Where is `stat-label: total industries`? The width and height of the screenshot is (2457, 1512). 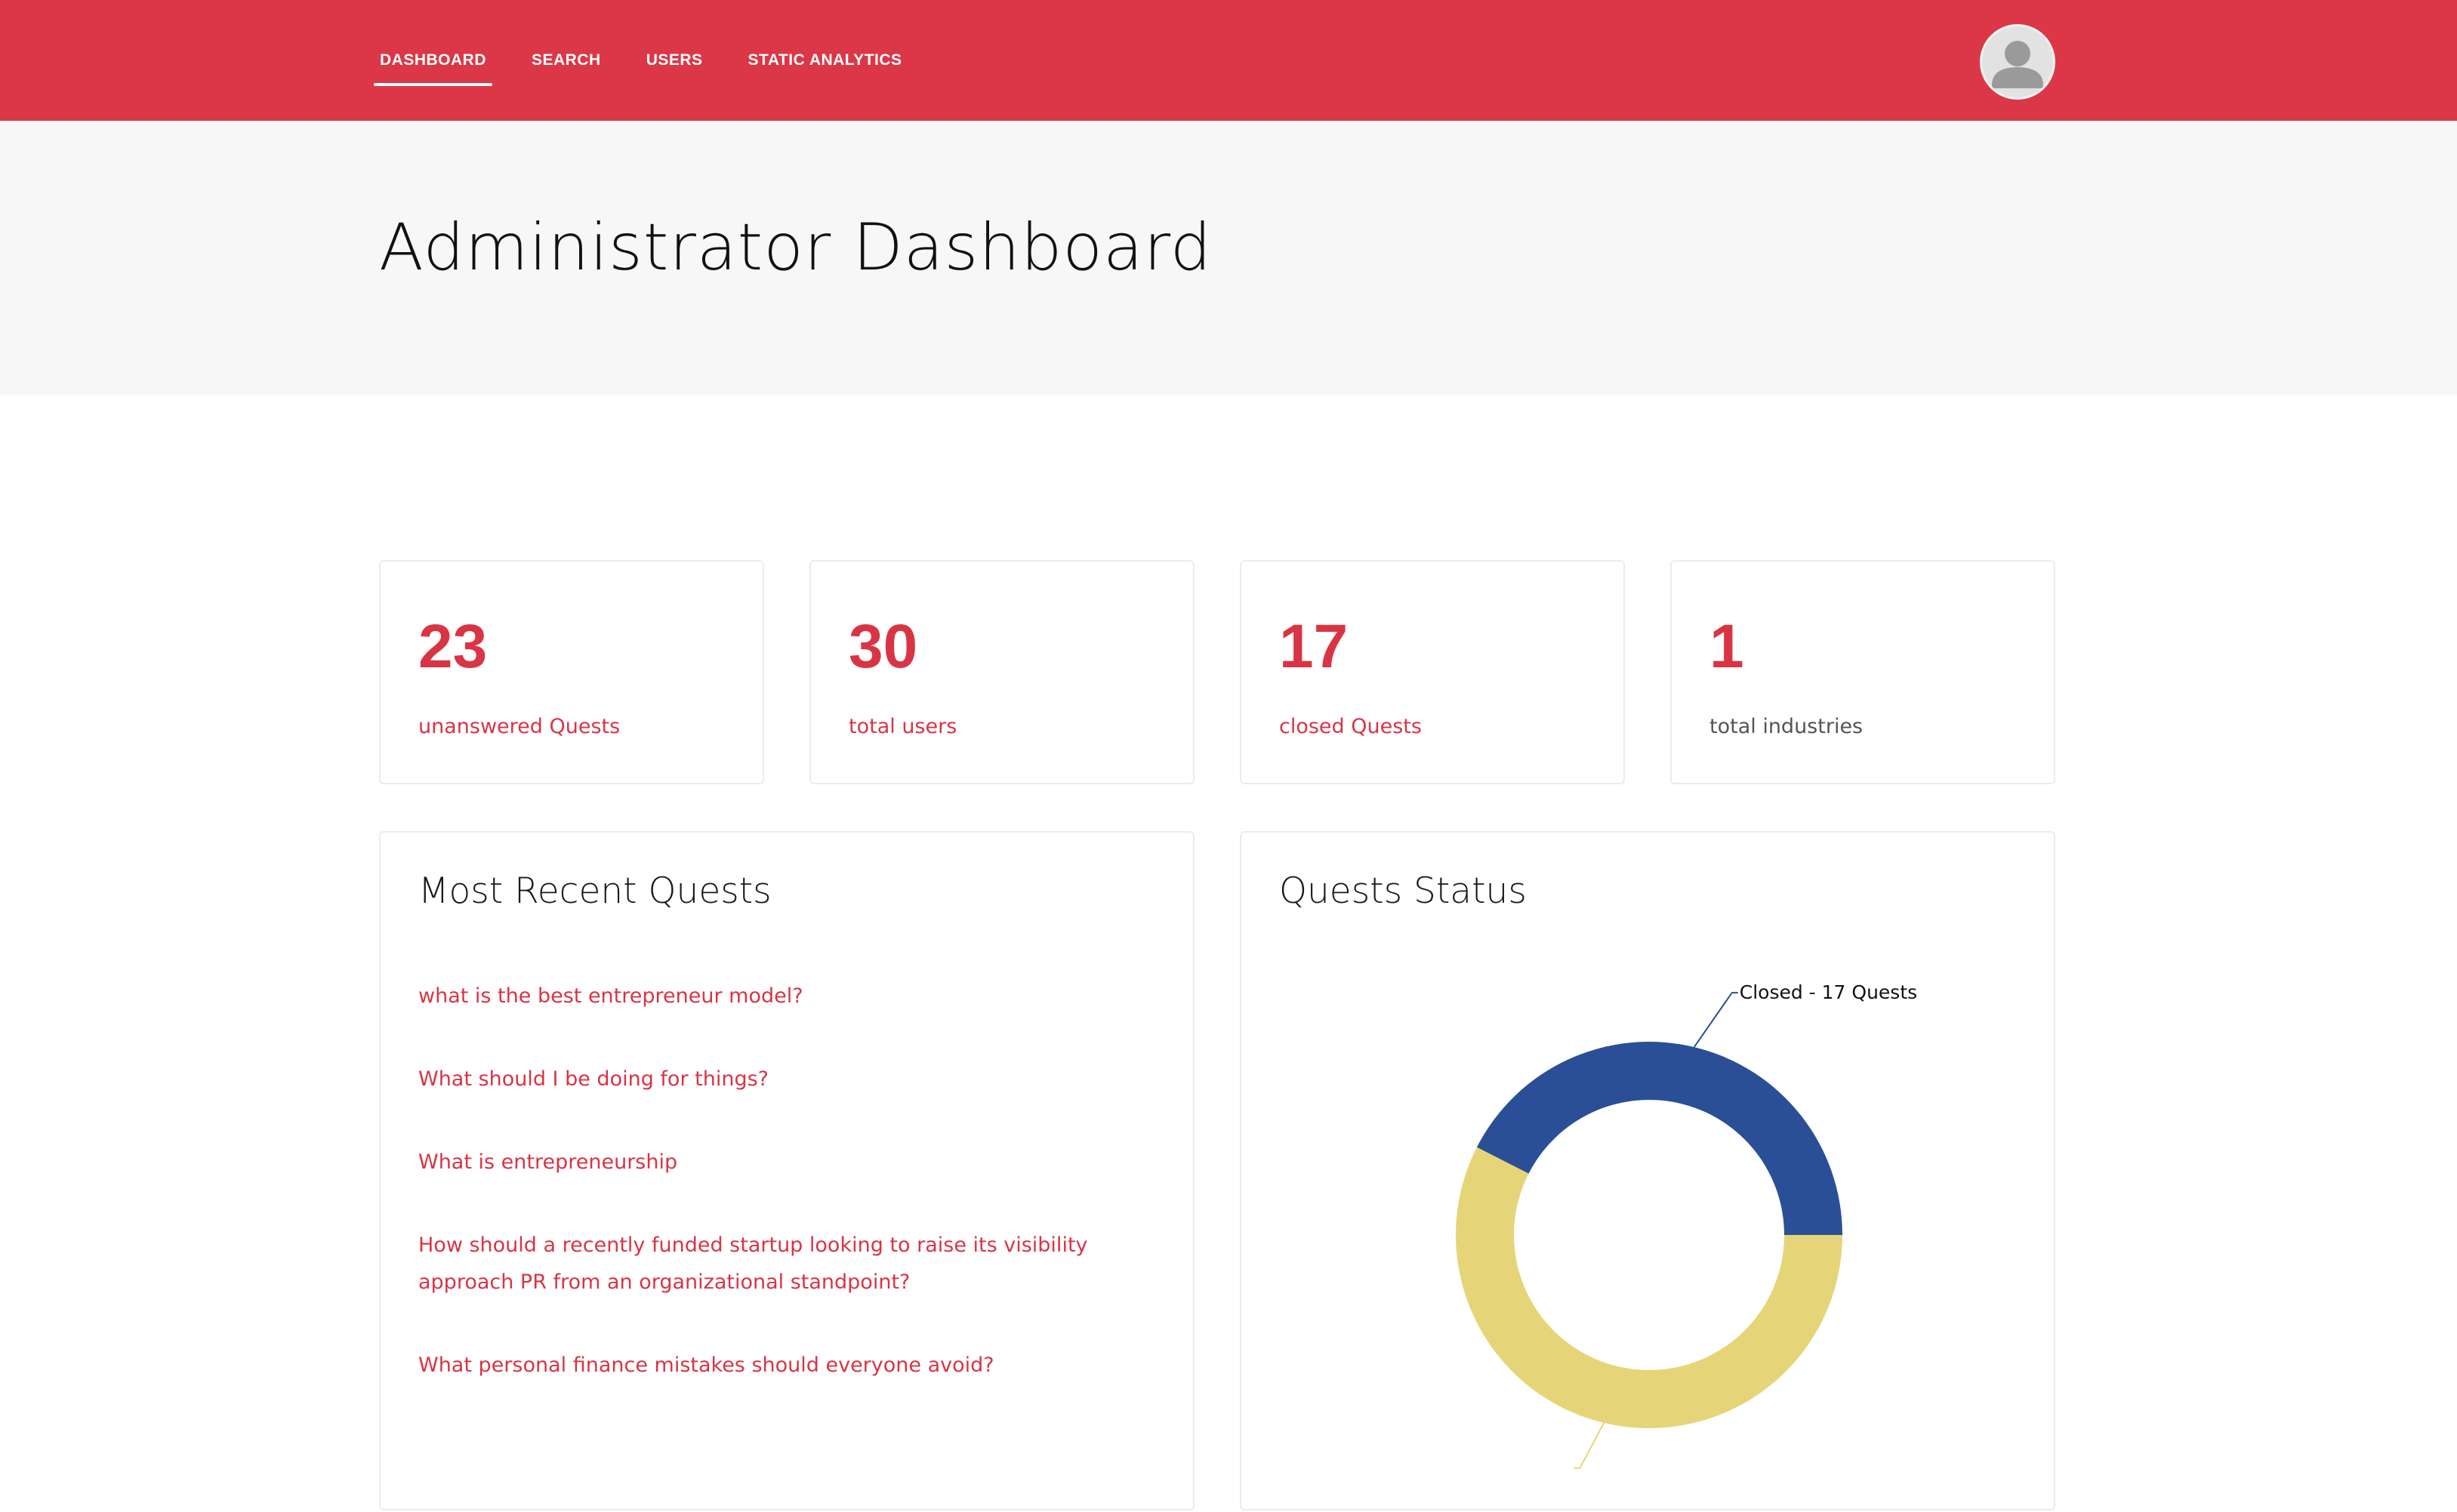
stat-label: total industries is located at coordinates (1787, 726).